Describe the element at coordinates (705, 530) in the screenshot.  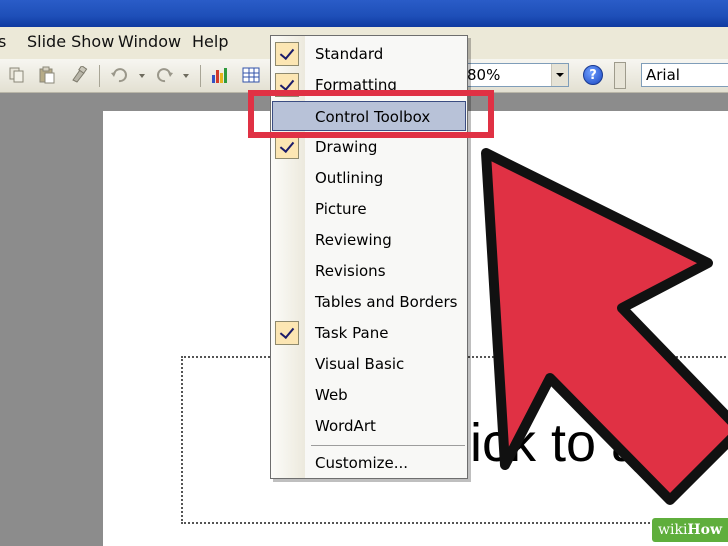
I see `watermark-brand: How` at that location.